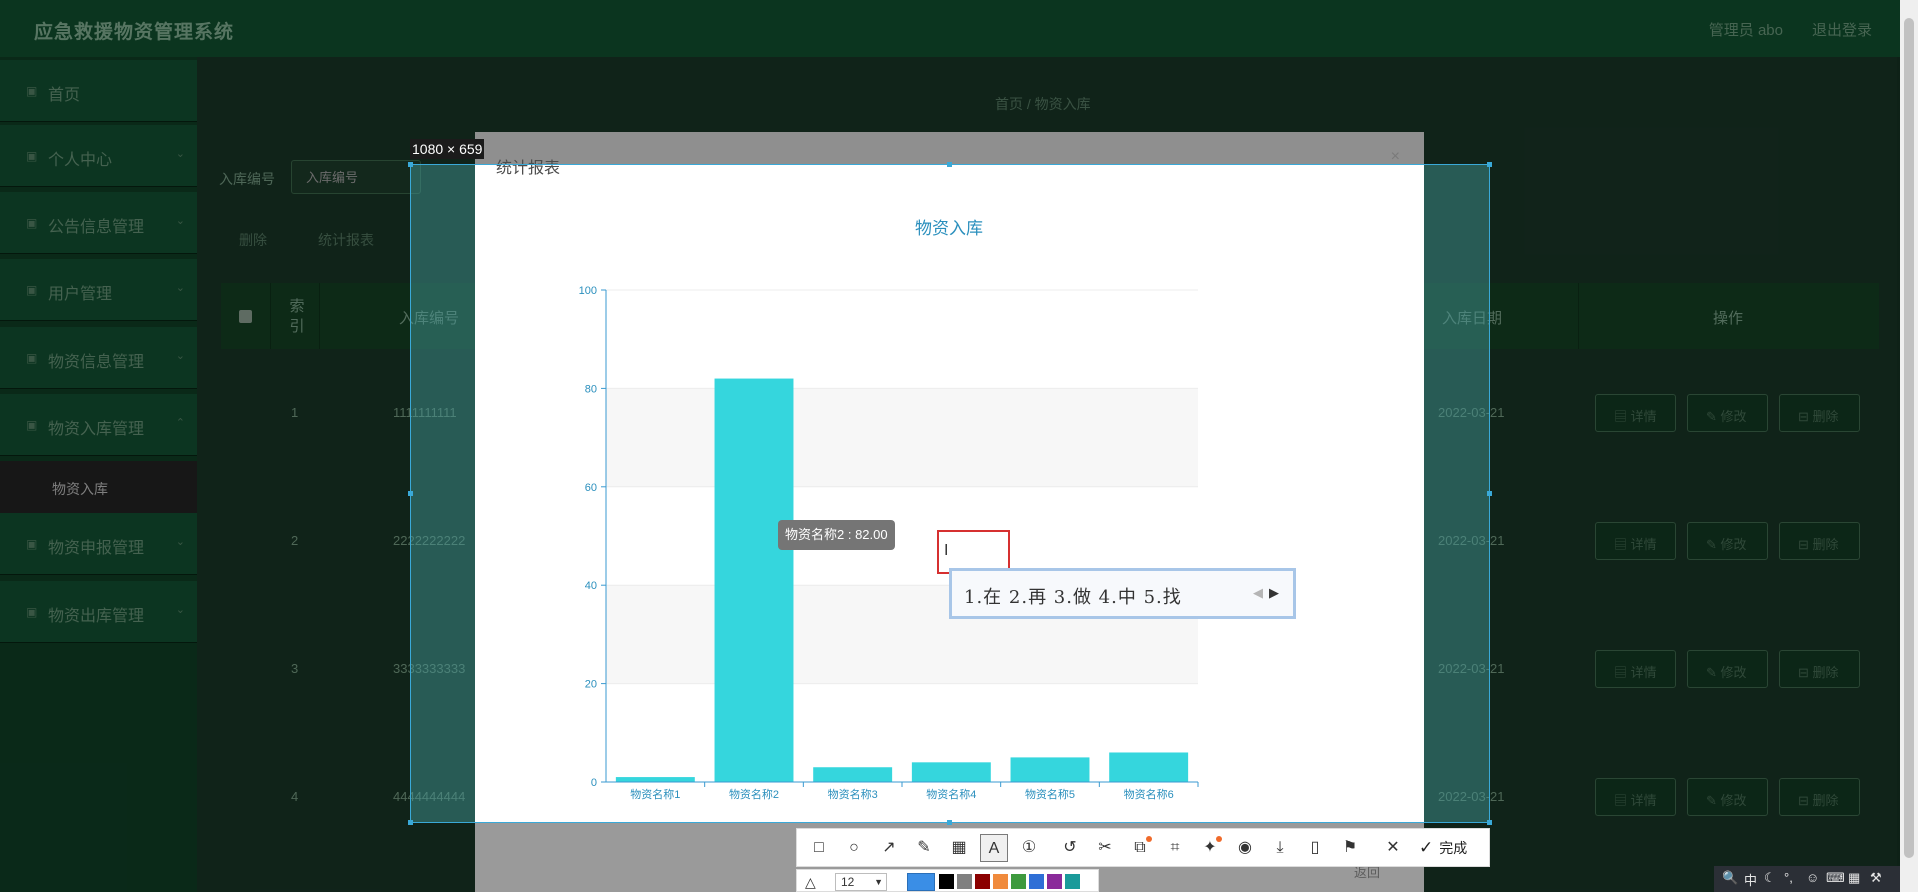 The width and height of the screenshot is (1918, 892). I want to click on ocr-icon: ⌗, so click(1175, 848).